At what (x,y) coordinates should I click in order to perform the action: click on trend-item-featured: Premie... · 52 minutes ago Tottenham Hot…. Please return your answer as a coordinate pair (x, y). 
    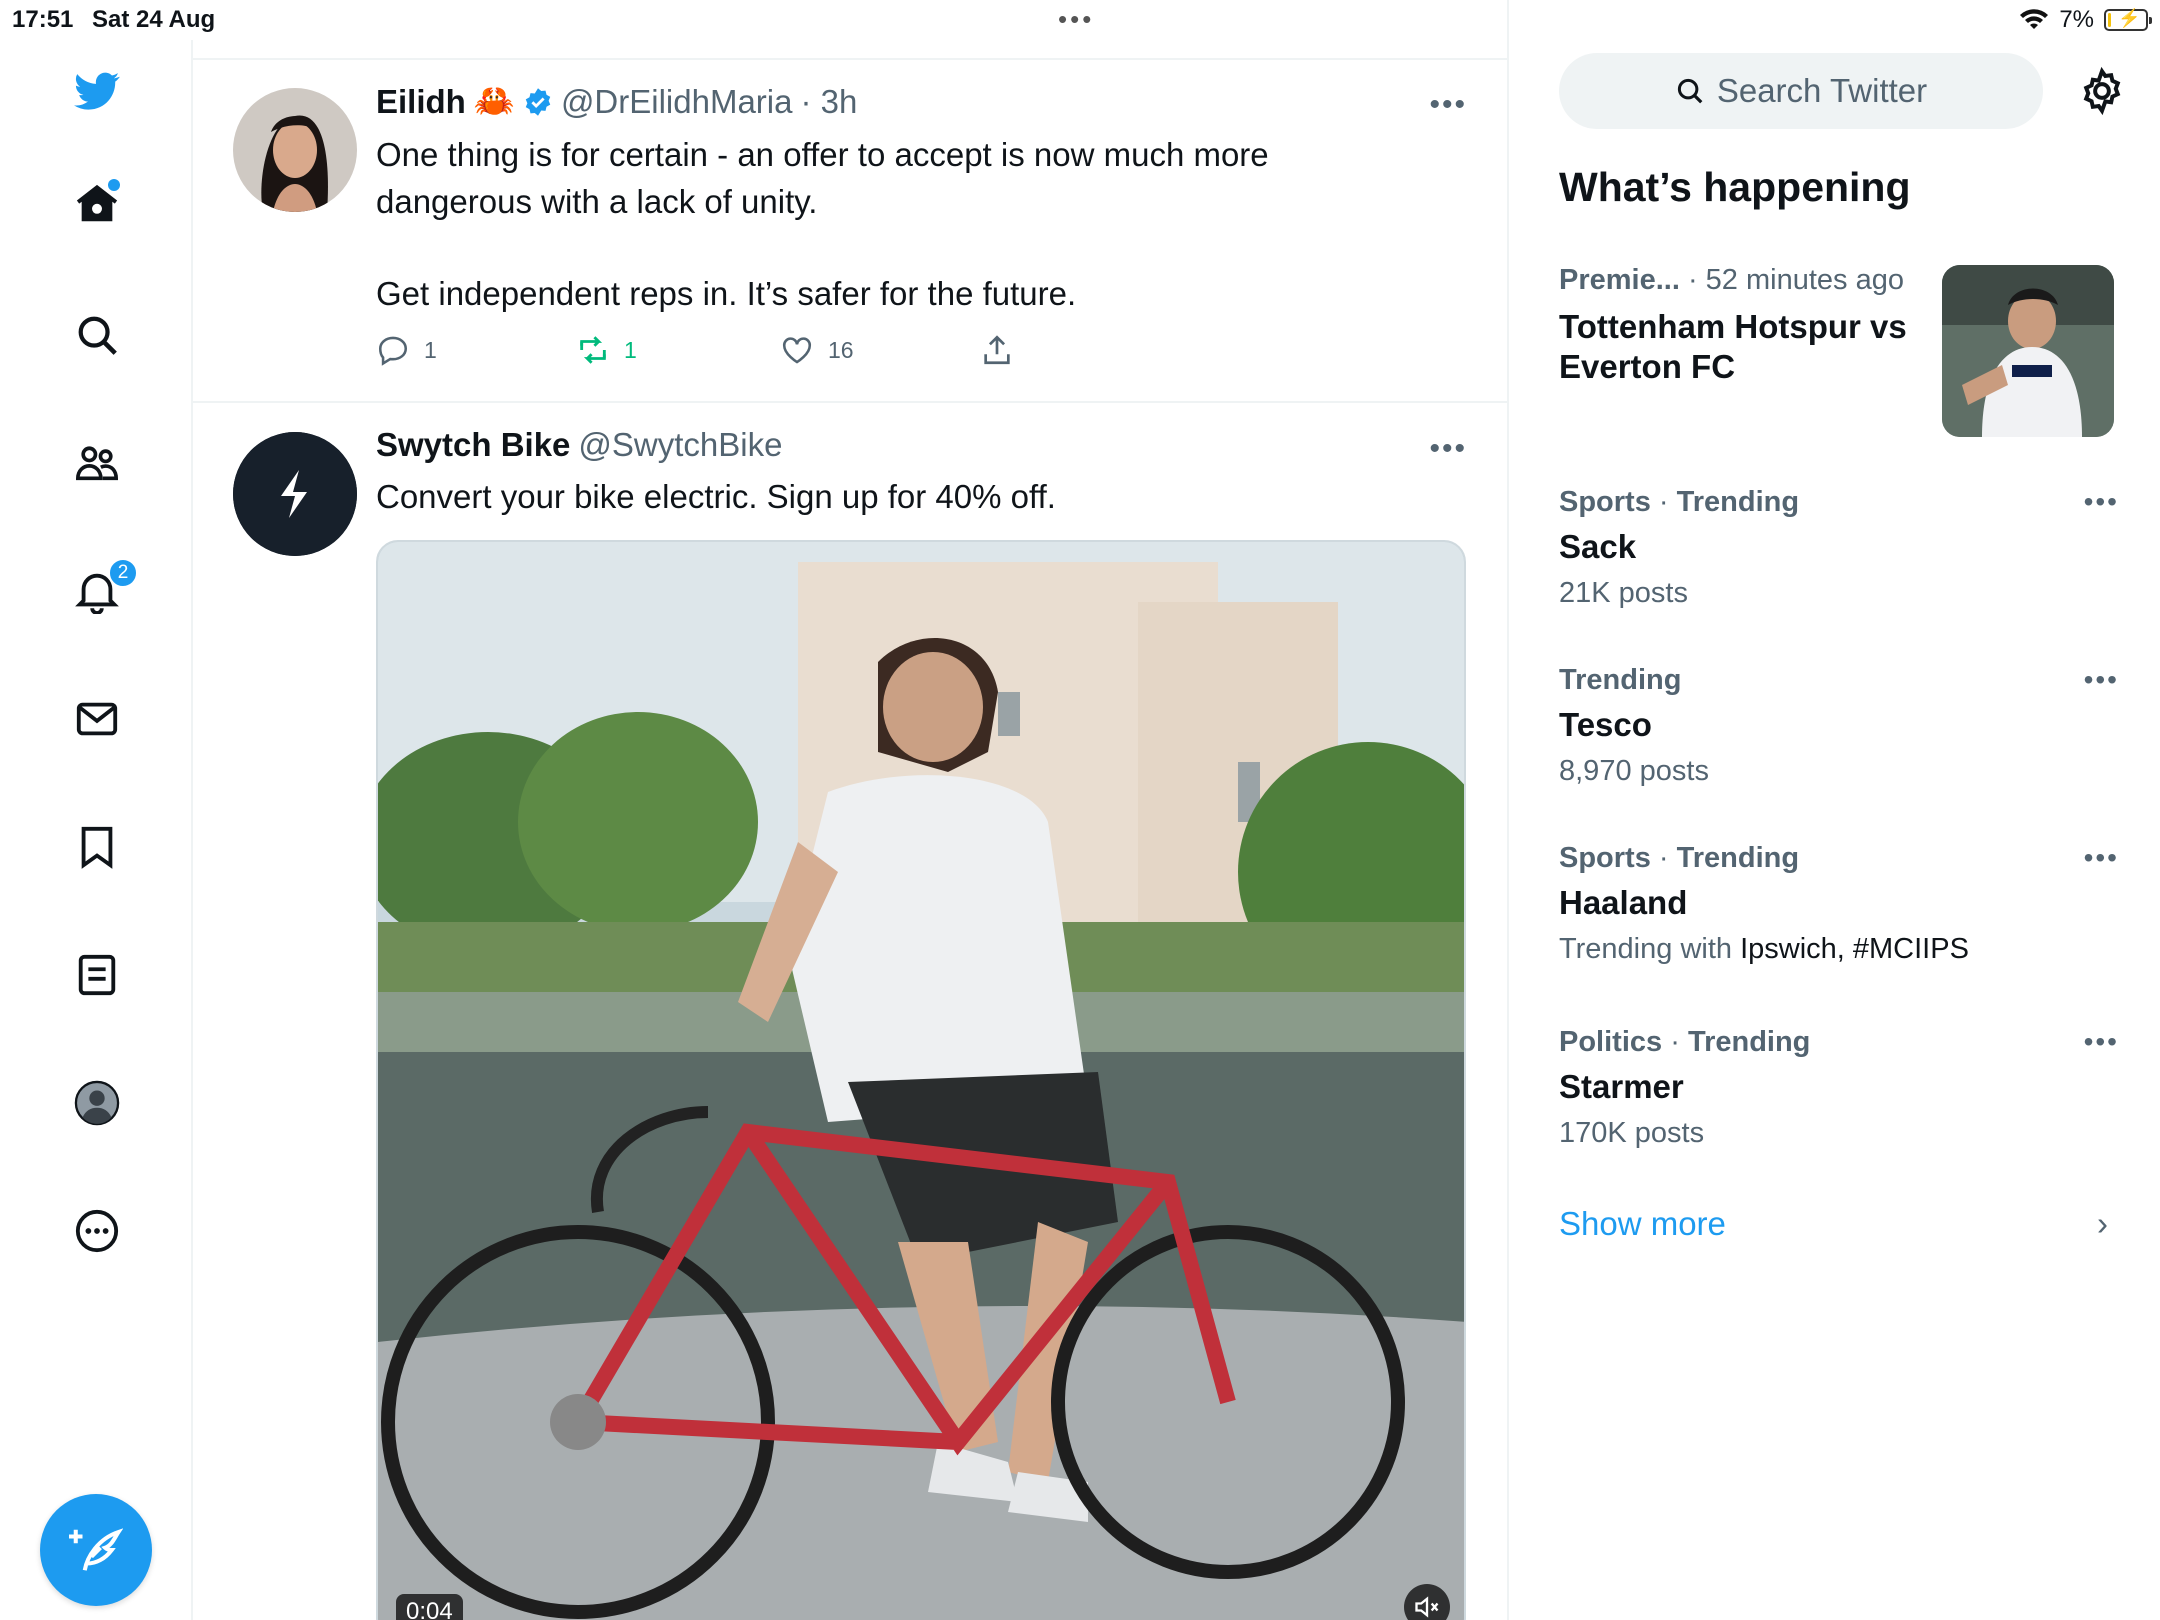
    Looking at the image, I should click on (1759, 325).